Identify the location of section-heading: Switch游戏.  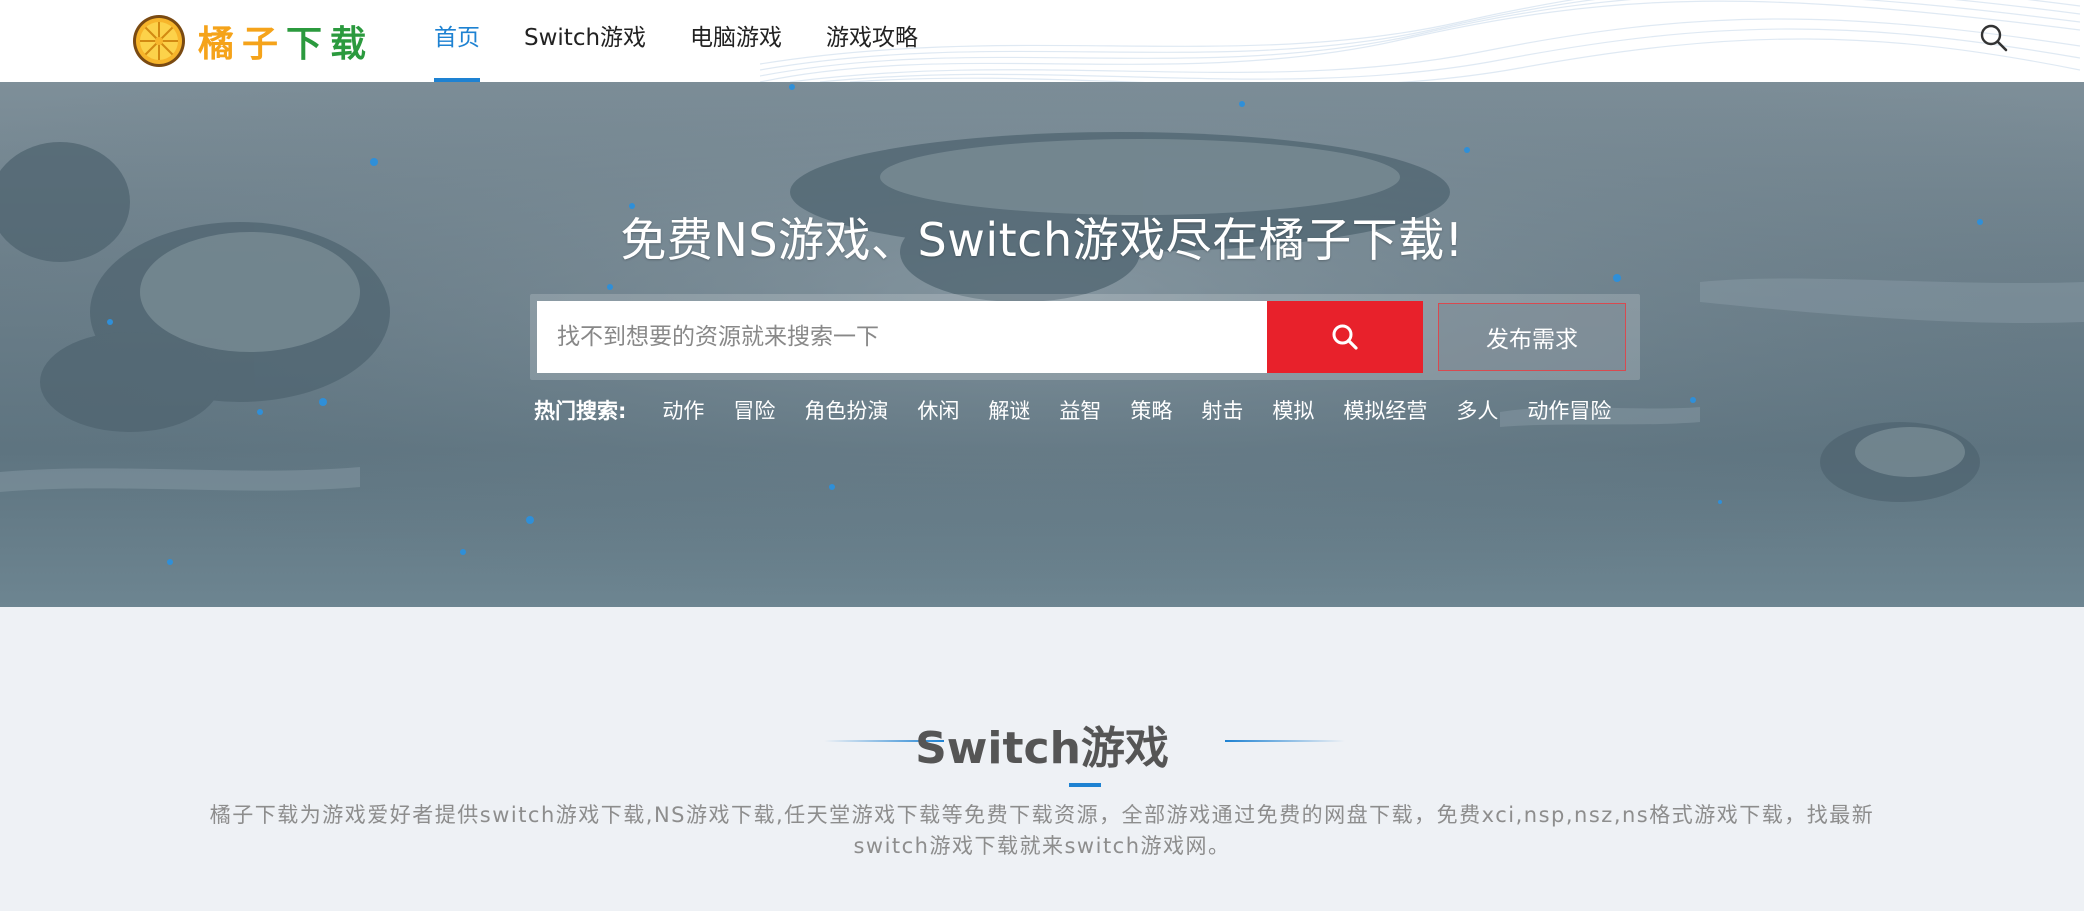
(1042, 743).